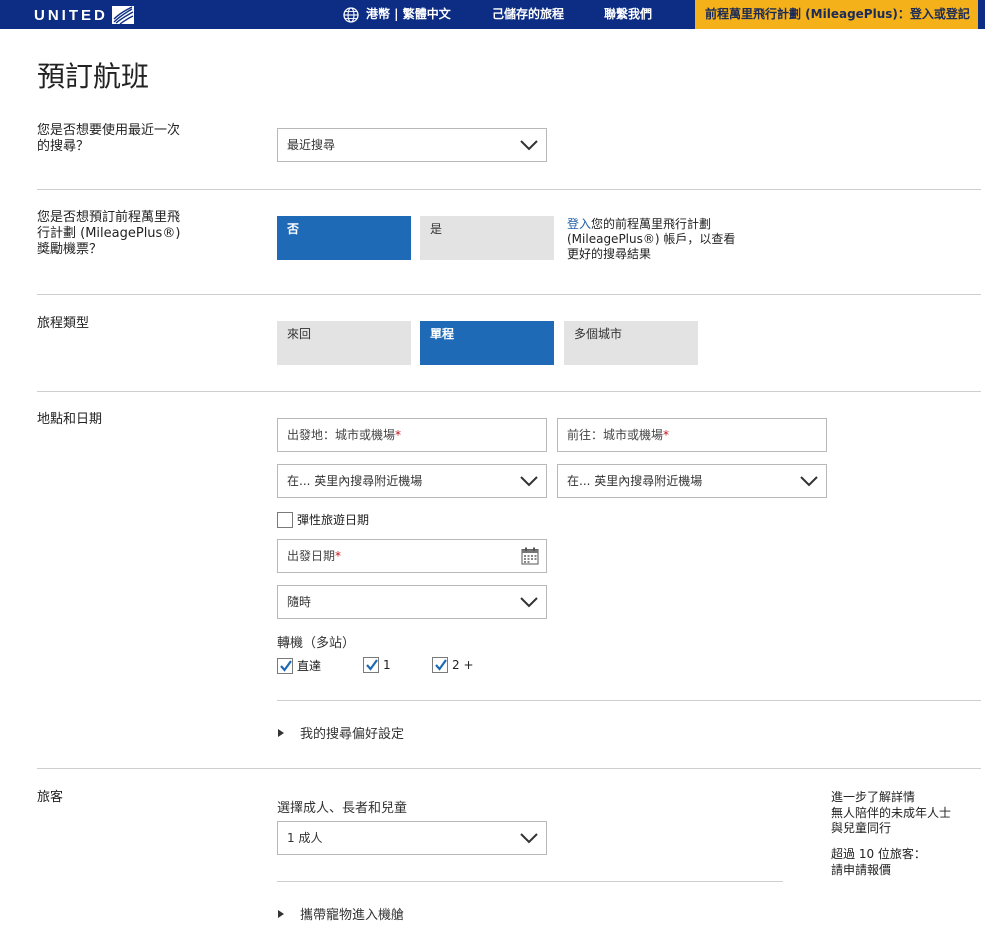 The height and width of the screenshot is (929, 985). I want to click on login-note-text: 您的前程萬里飛行計劃 (MileagePlus®) 帳戶，以查看更好的搜尋結果, so click(651, 239).